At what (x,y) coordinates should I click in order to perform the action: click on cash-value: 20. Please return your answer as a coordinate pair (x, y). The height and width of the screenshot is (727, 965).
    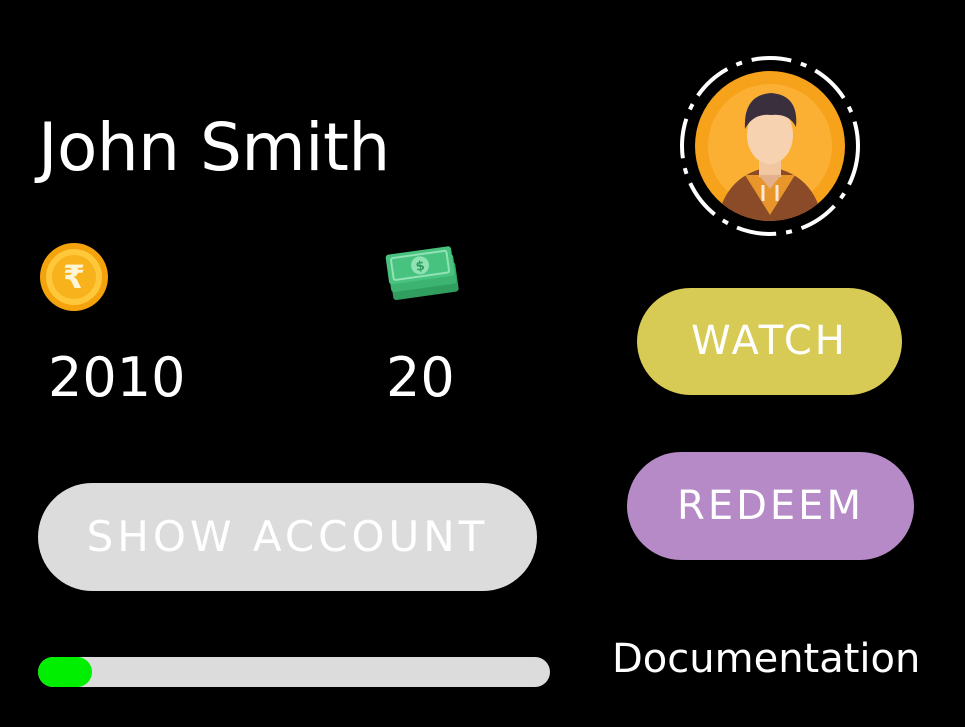
    Looking at the image, I should click on (420, 377).